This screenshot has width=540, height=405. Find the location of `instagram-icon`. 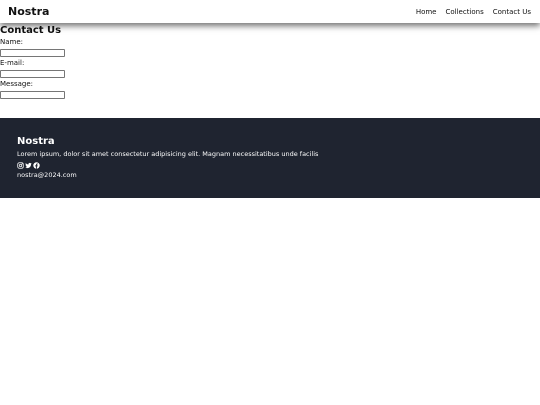

instagram-icon is located at coordinates (20, 165).